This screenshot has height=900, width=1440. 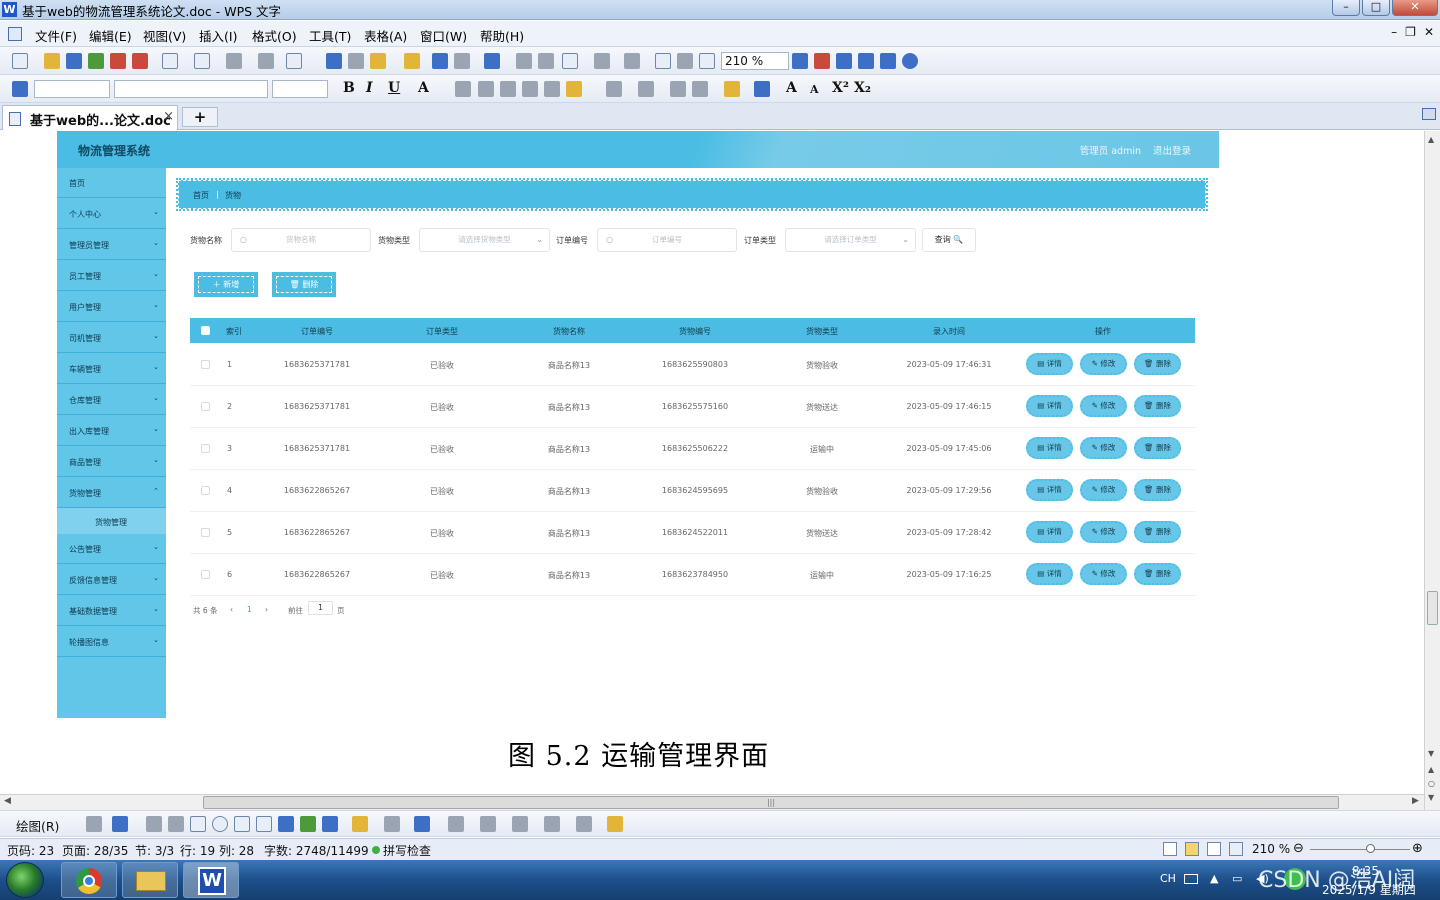 What do you see at coordinates (646, 89) in the screenshot?
I see `bullets-icon` at bounding box center [646, 89].